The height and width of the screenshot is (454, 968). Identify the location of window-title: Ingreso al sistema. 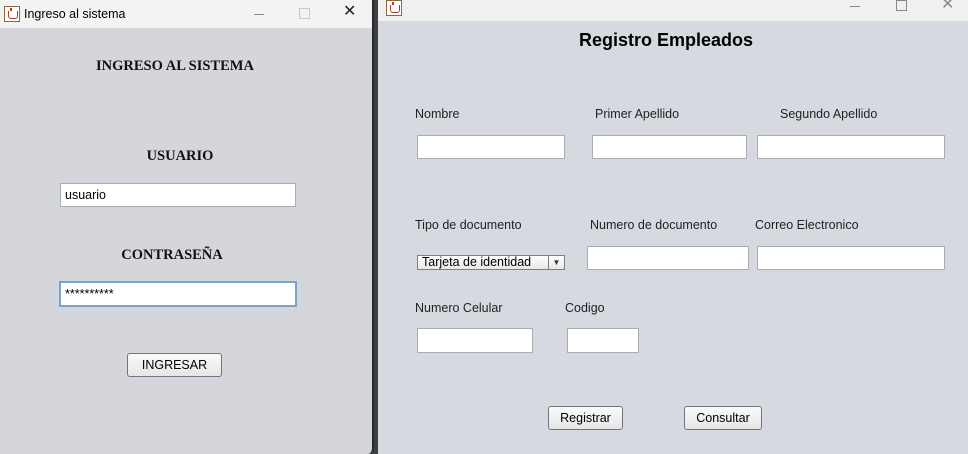
(75, 14).